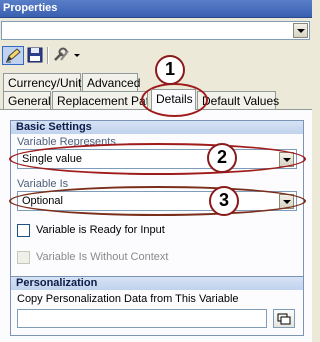  What do you see at coordinates (157, 127) in the screenshot?
I see `basic-settings-heading: Basic Settings` at bounding box center [157, 127].